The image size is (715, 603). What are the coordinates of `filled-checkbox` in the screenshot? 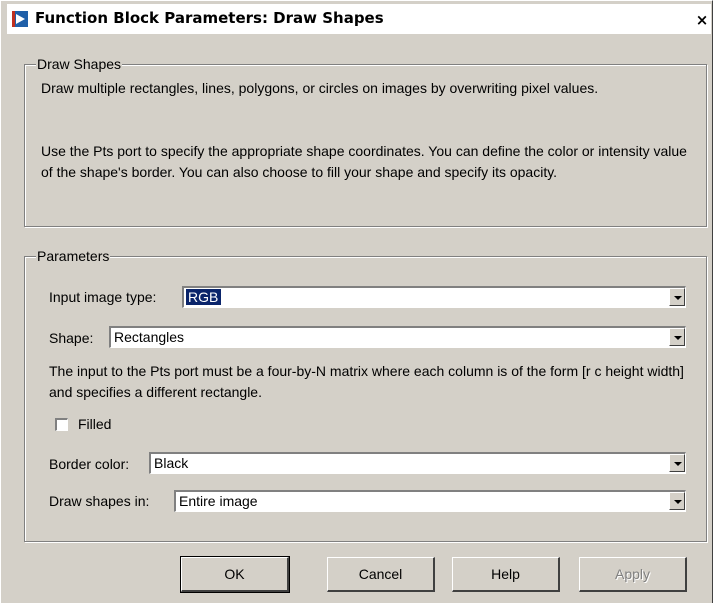 It's located at (61, 424).